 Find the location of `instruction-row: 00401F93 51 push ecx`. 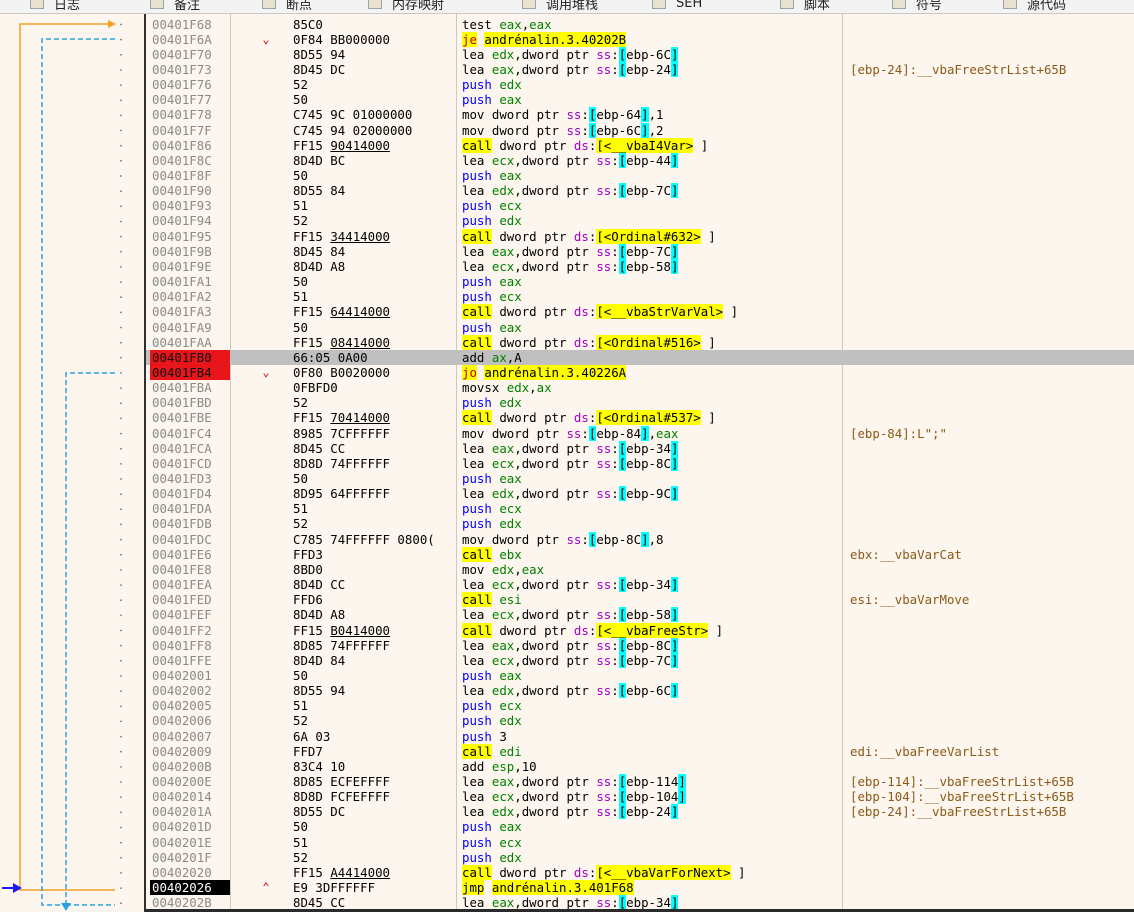

instruction-row: 00401F93 51 push ecx is located at coordinates (640, 205).